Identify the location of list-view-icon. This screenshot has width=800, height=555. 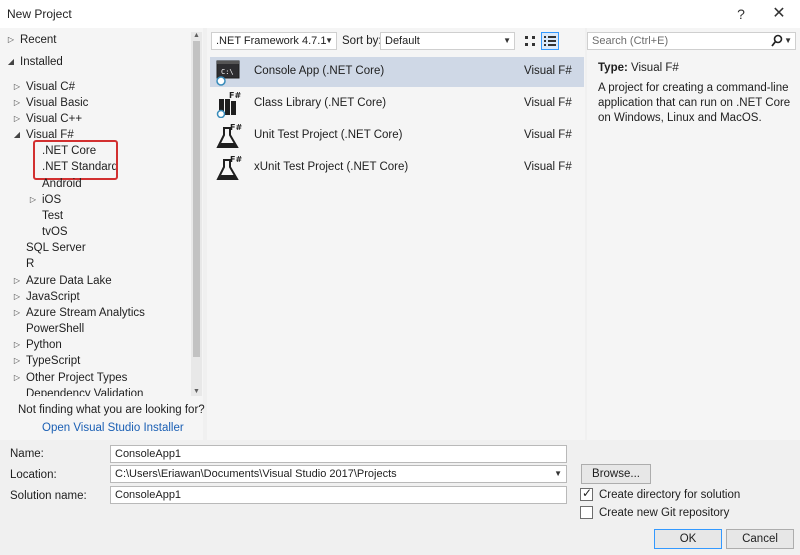
(550, 41).